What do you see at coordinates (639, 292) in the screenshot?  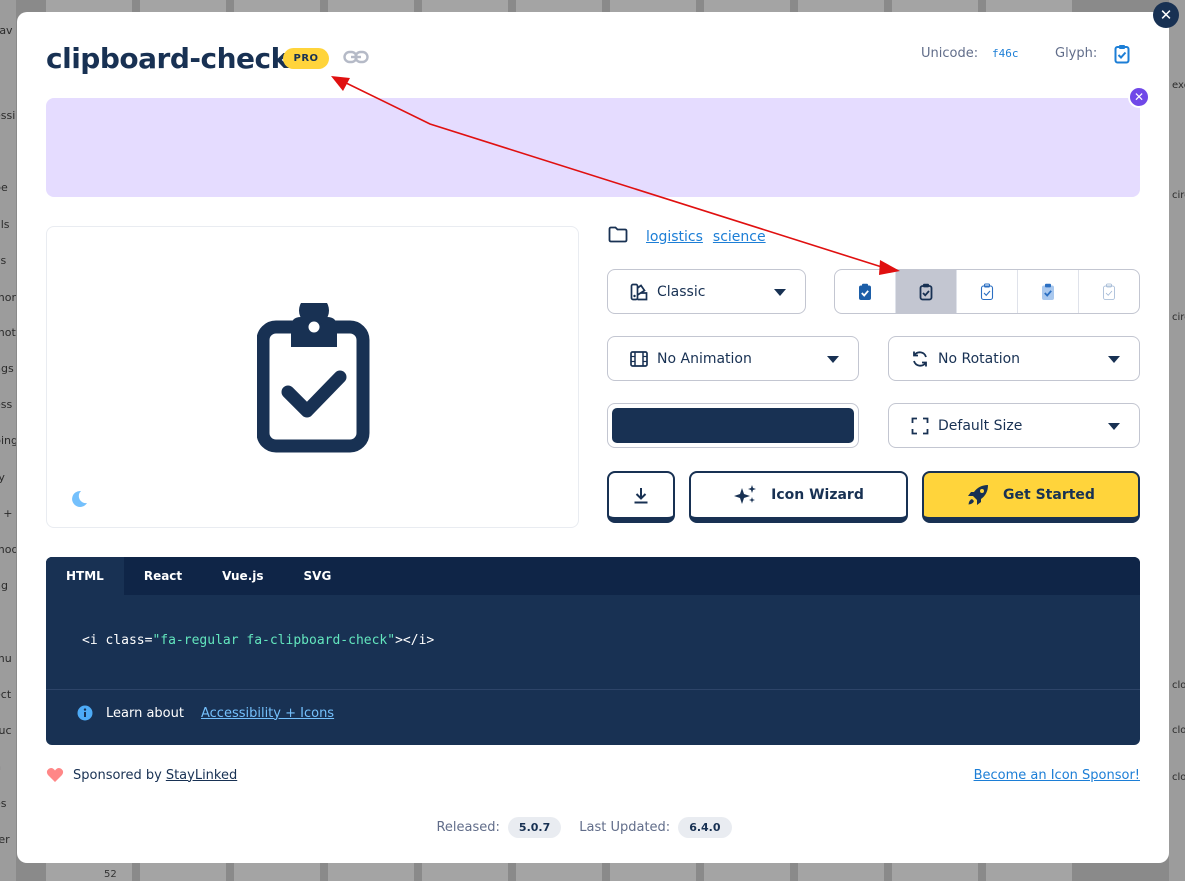 I see `swatchbook-icon` at bounding box center [639, 292].